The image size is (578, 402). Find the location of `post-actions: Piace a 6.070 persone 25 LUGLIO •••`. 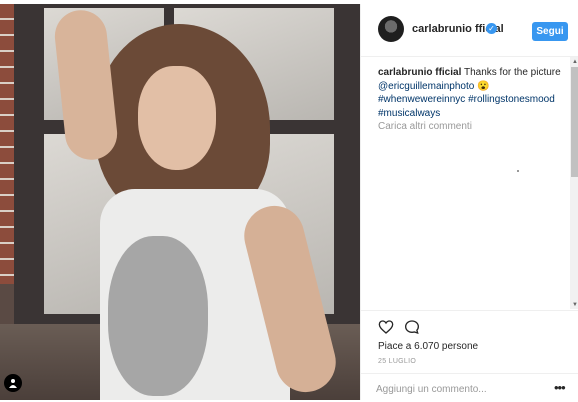

post-actions: Piace a 6.070 persone 25 LUGLIO ••• is located at coordinates (469, 355).